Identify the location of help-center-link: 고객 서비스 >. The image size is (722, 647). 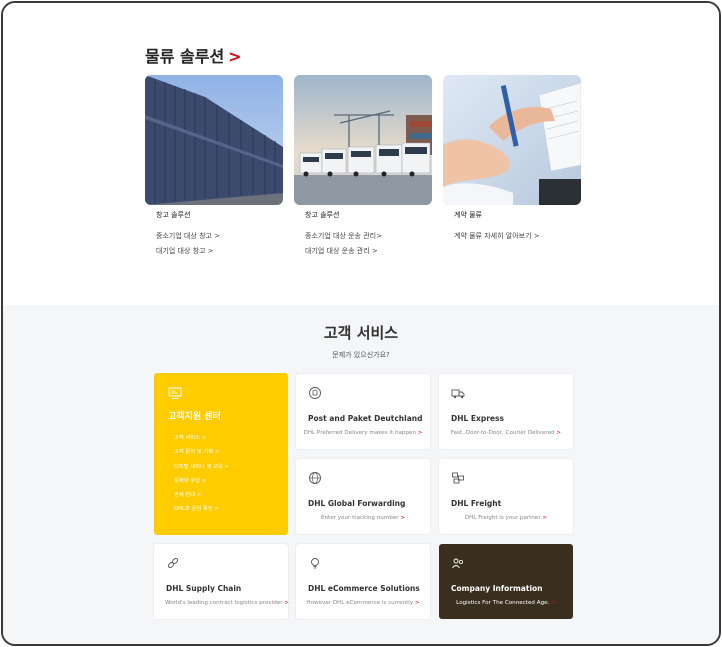
(201, 440).